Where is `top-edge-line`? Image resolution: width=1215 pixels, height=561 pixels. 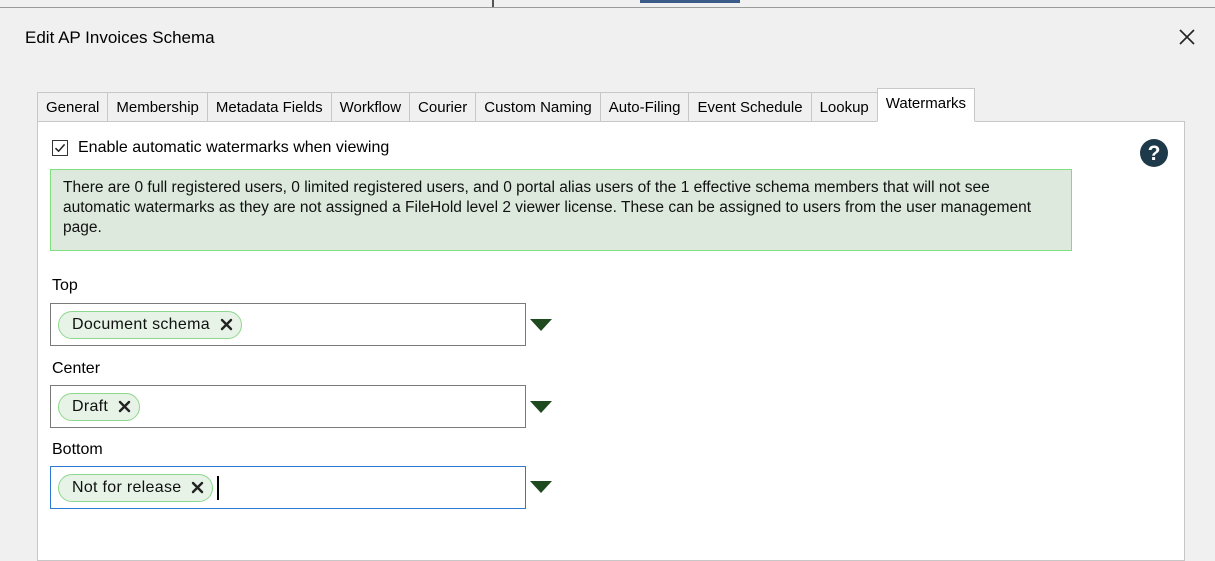 top-edge-line is located at coordinates (607, 7).